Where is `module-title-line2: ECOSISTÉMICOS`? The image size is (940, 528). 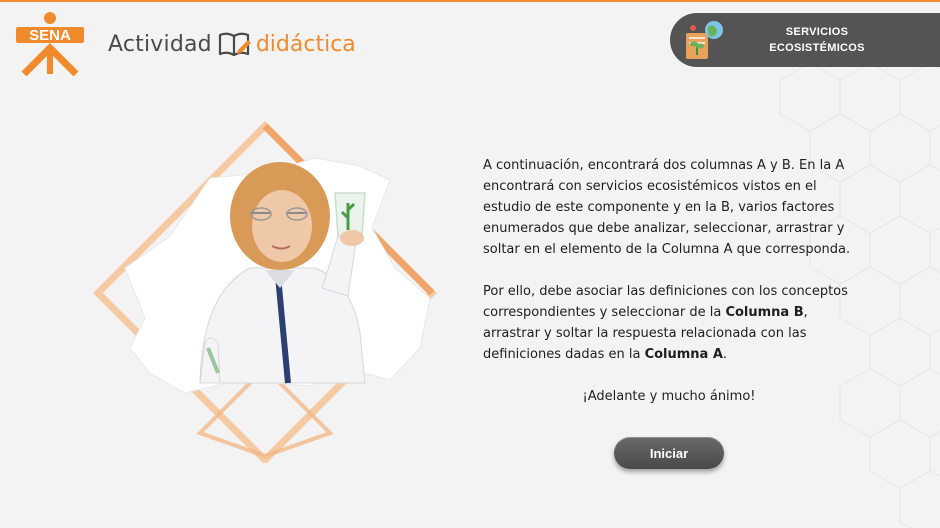
module-title-line2: ECOSISTÉMICOS is located at coordinates (817, 48).